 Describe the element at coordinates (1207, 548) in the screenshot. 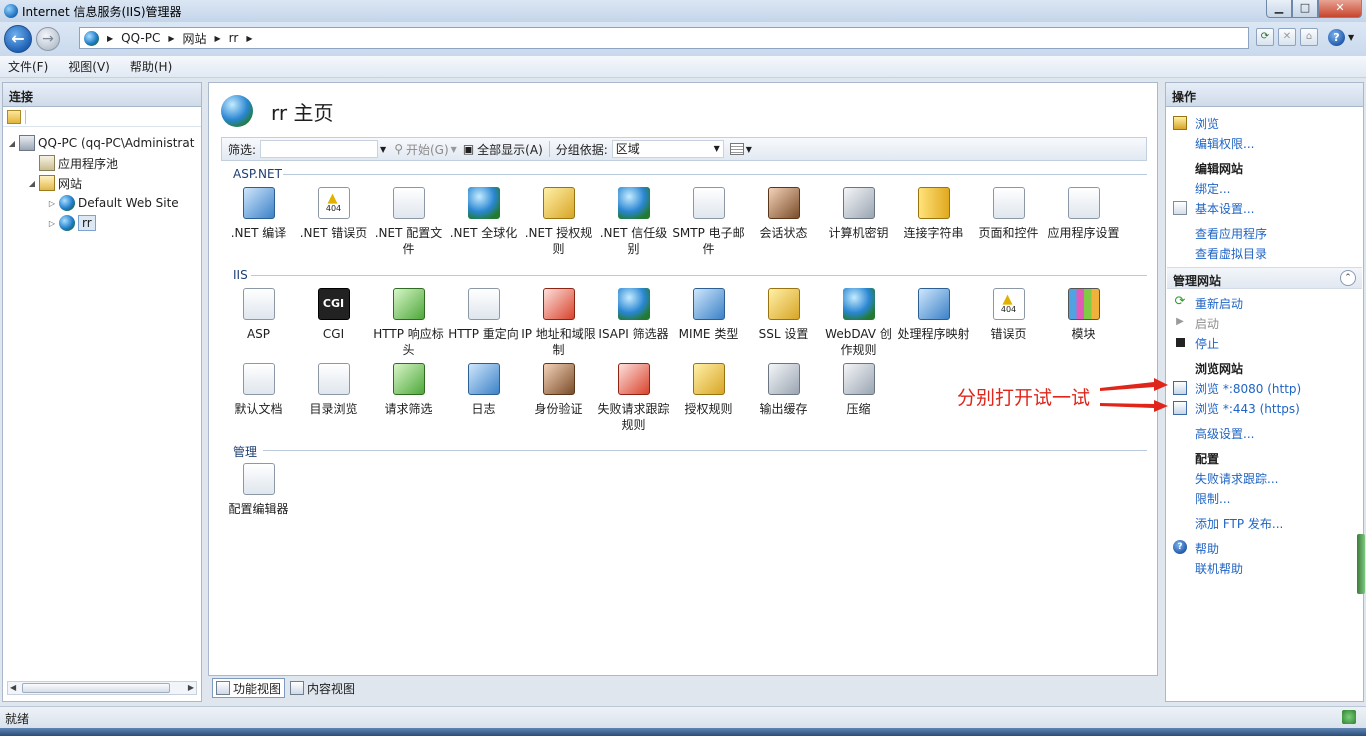

I see `action-help: 帮助` at that location.